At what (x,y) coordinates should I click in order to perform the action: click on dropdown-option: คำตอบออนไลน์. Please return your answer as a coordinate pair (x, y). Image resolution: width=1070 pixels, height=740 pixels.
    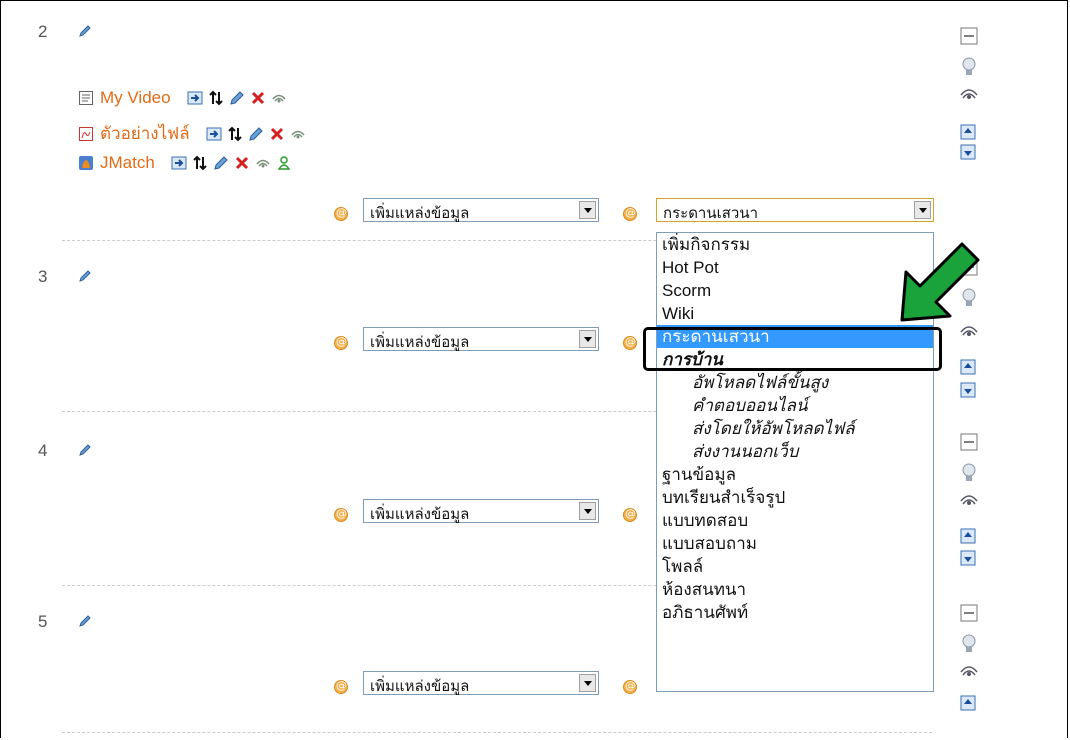
    Looking at the image, I should click on (795, 405).